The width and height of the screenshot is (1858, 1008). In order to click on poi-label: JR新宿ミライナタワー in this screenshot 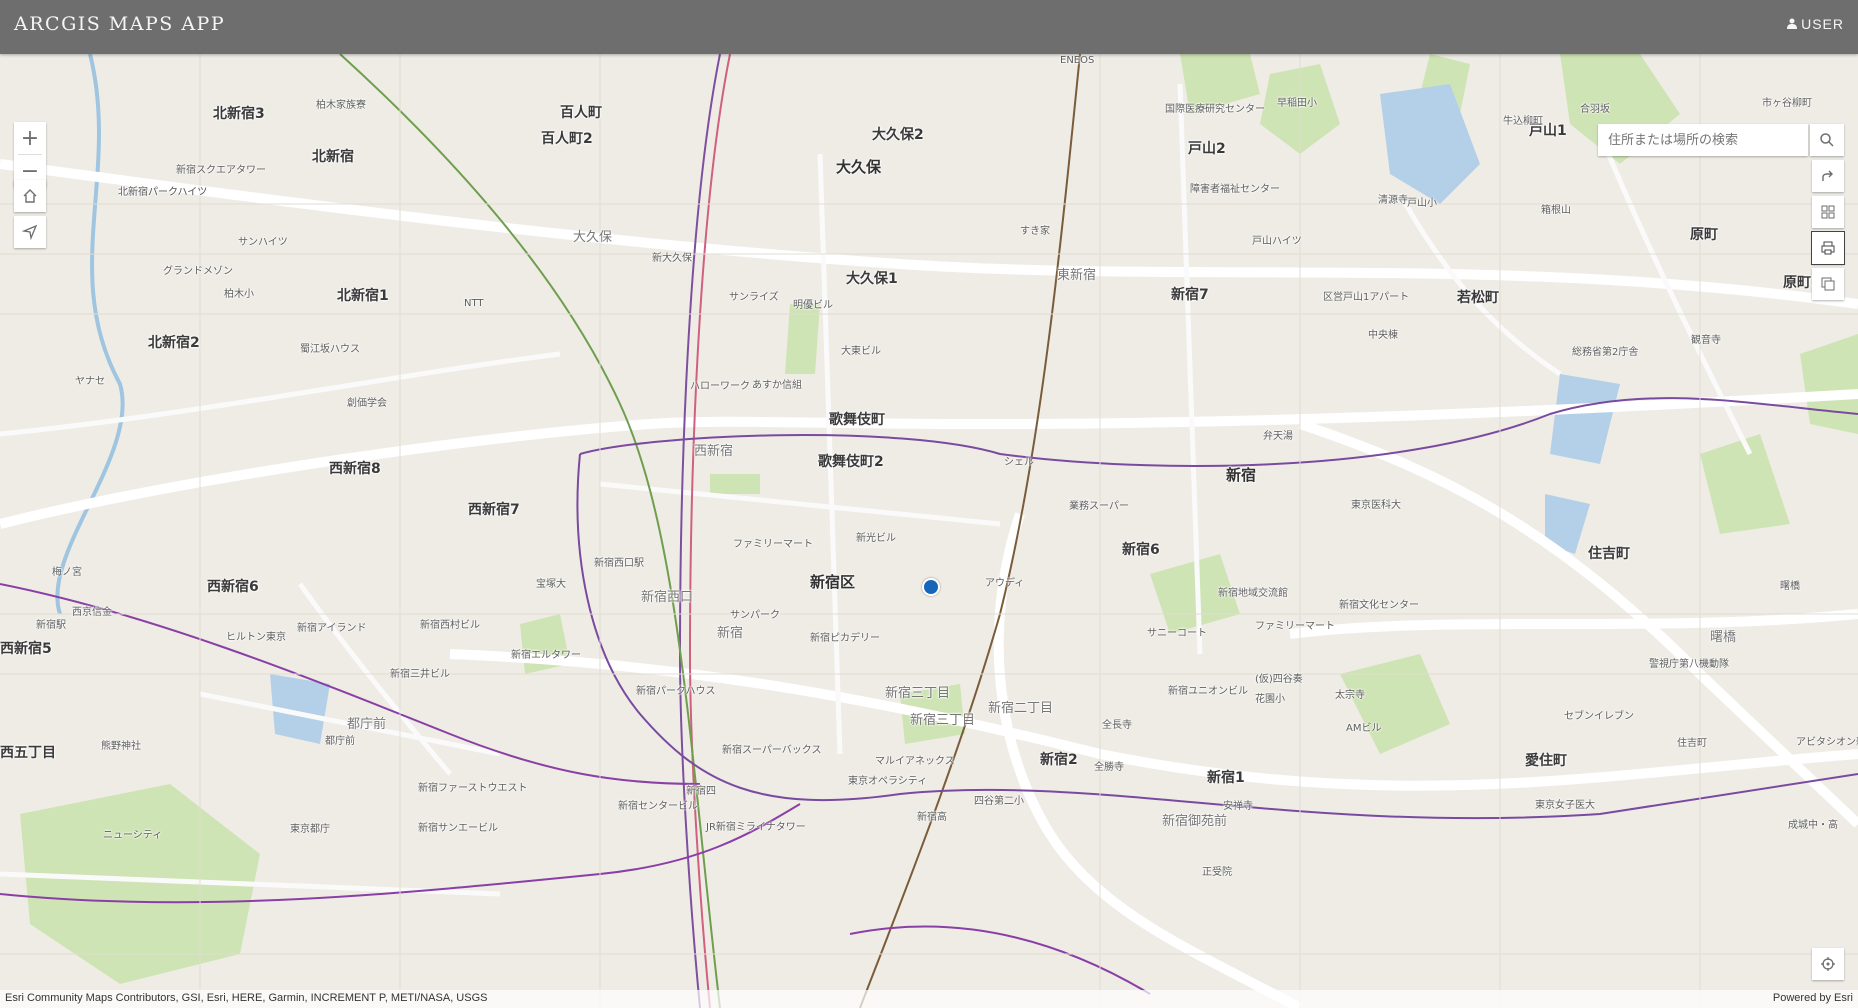, I will do `click(756, 827)`.